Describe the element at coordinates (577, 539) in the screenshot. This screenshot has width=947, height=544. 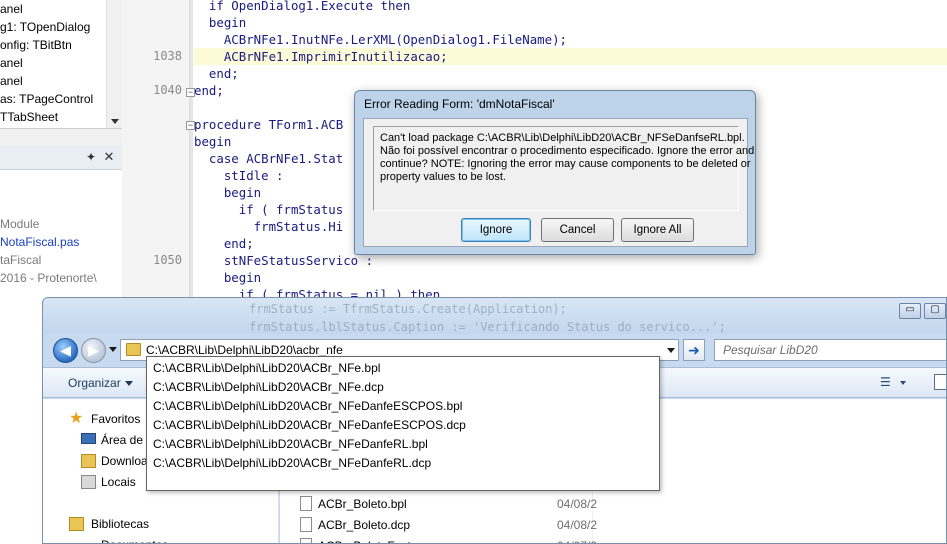
I see `file-date: 04/07/2` at that location.